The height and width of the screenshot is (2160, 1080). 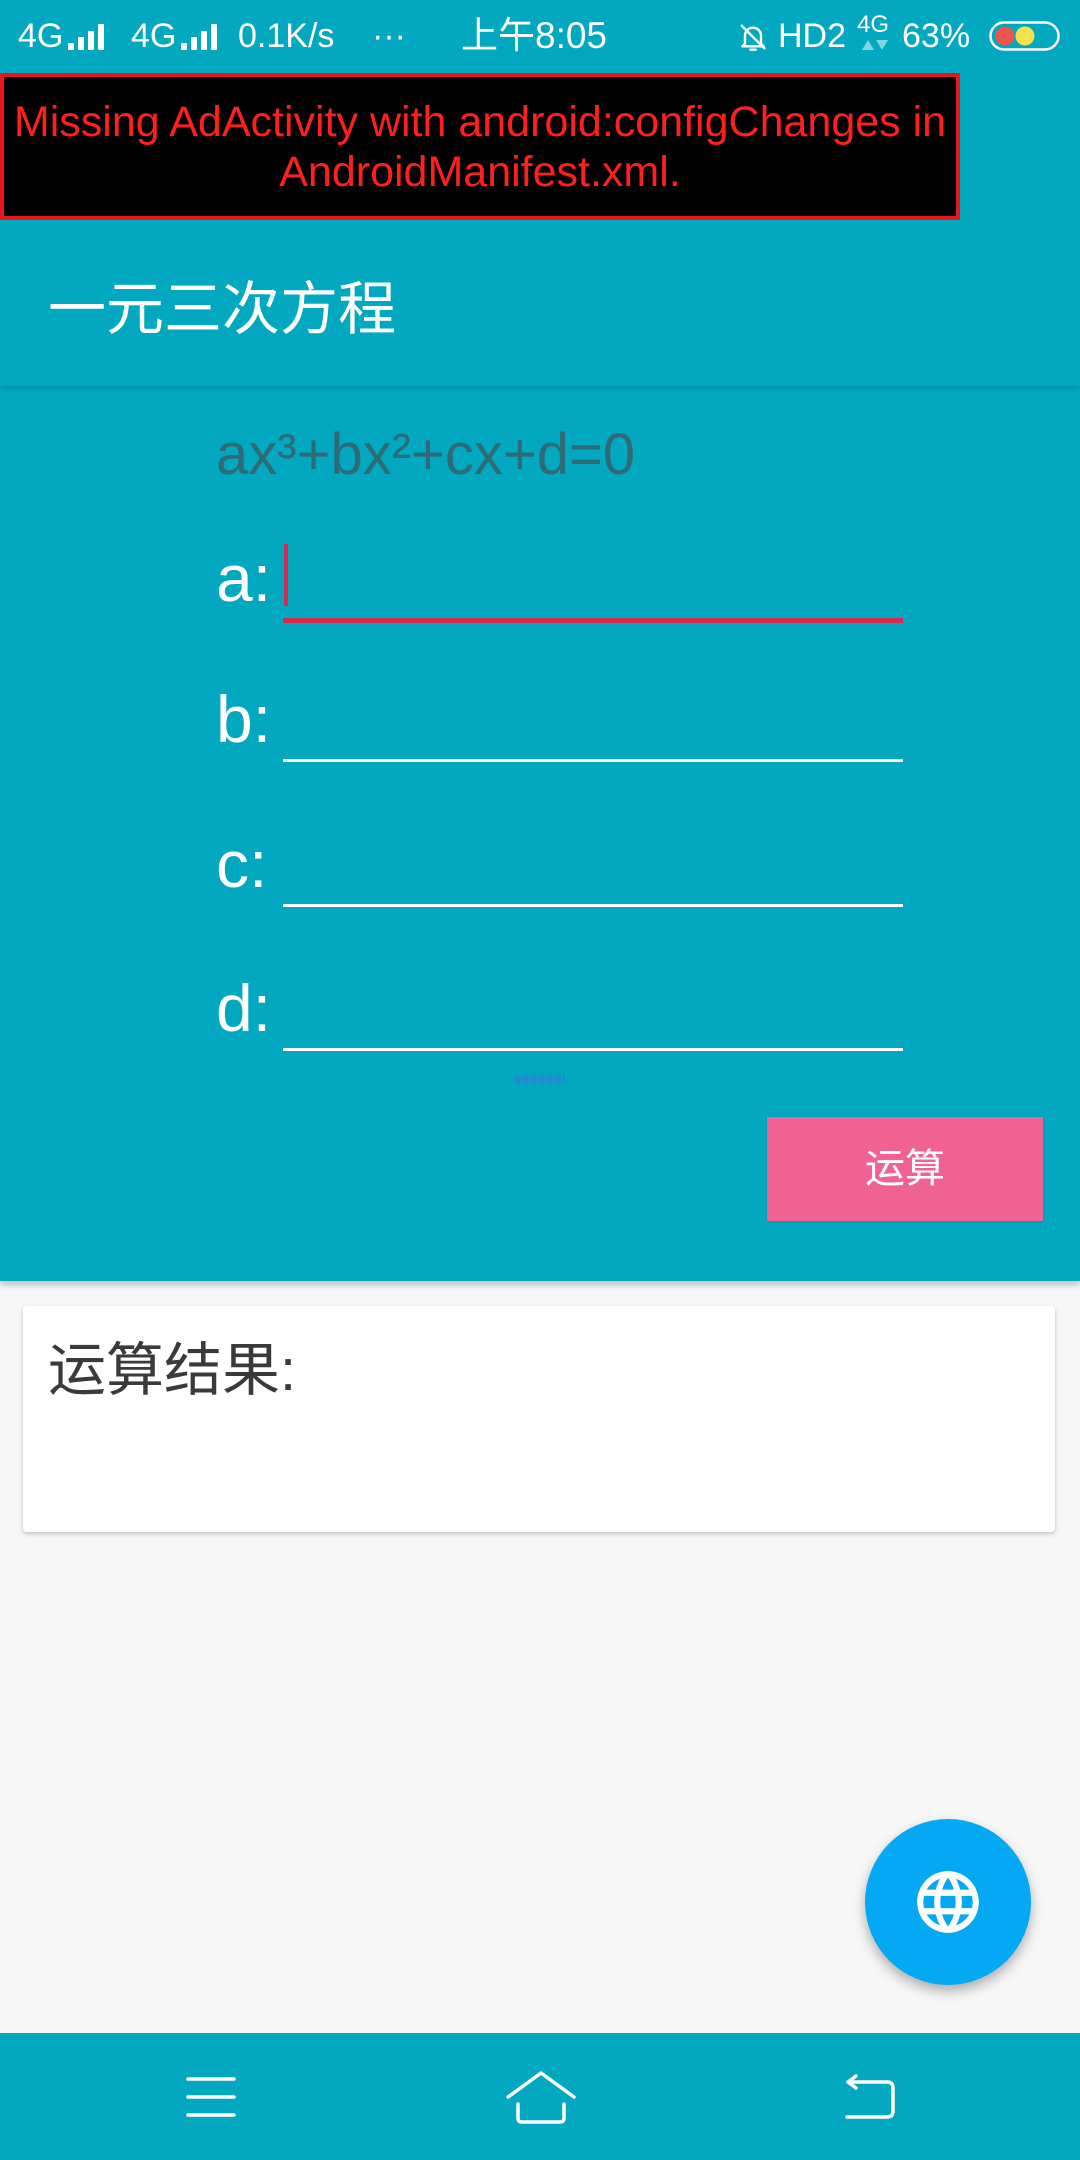 I want to click on field-row-a: a:, so click(x=540, y=582).